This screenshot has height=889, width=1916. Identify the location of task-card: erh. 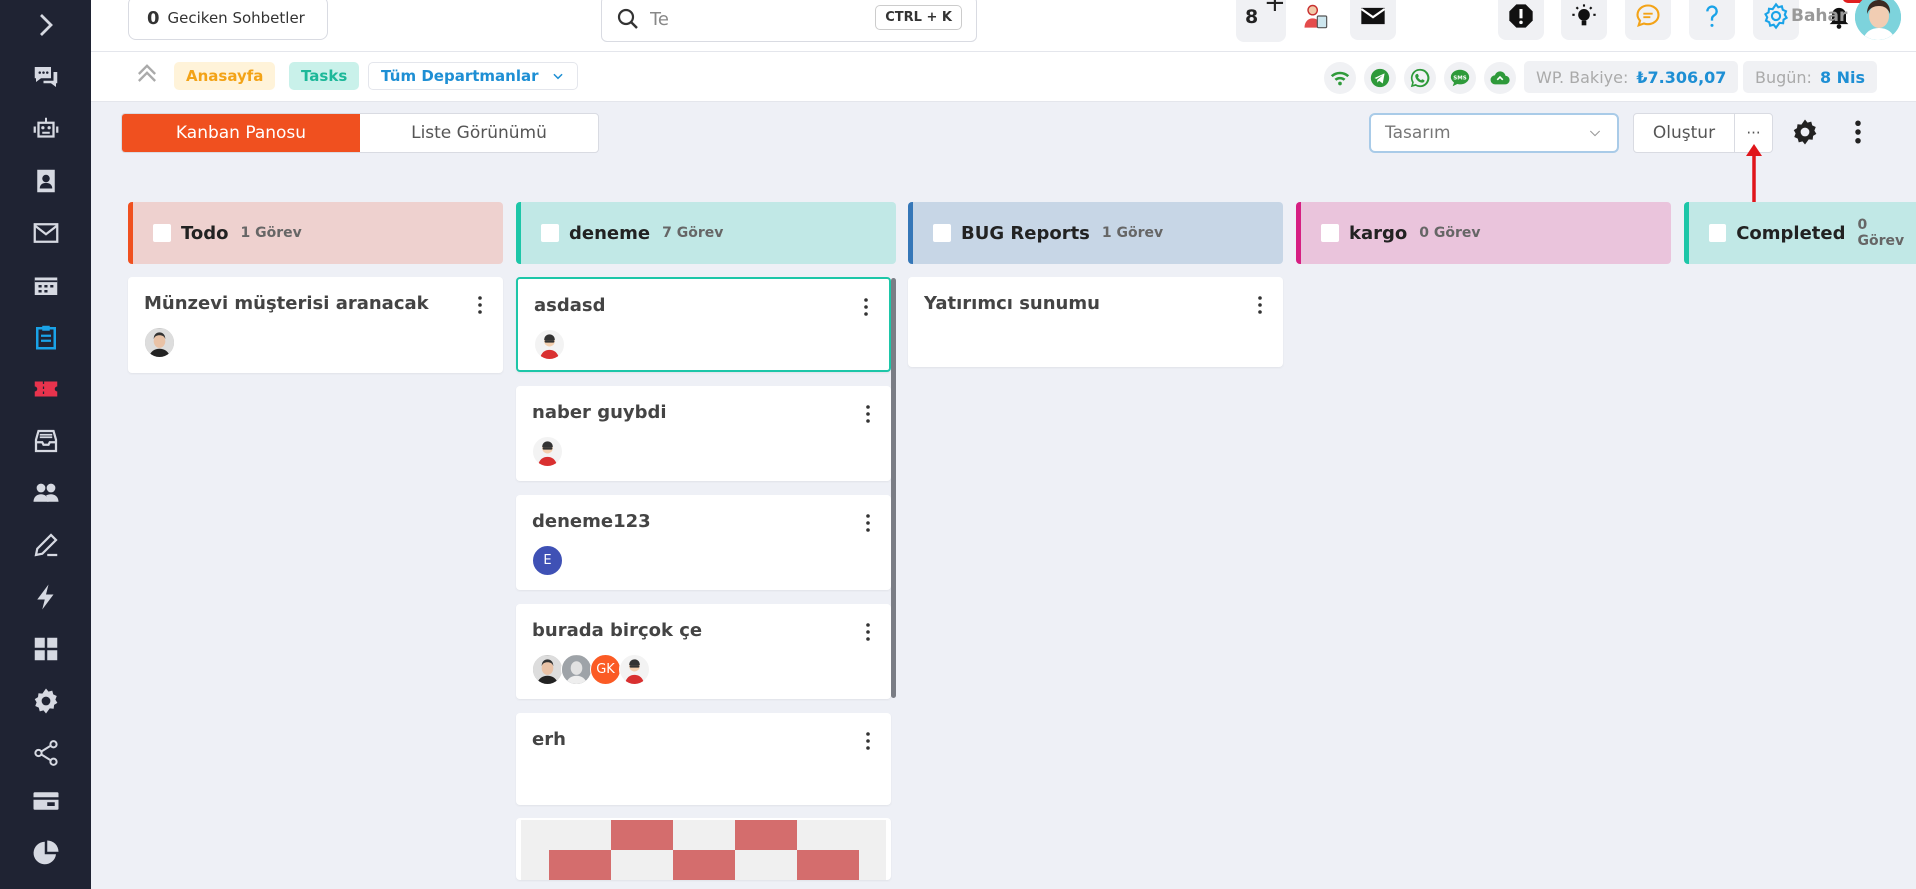
(703, 759).